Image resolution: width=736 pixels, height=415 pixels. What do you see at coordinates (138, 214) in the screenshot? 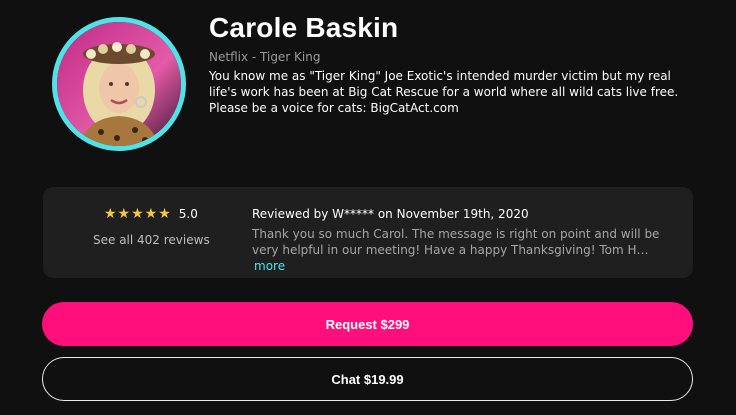
I see `star-rating-icon: ★★★★★` at bounding box center [138, 214].